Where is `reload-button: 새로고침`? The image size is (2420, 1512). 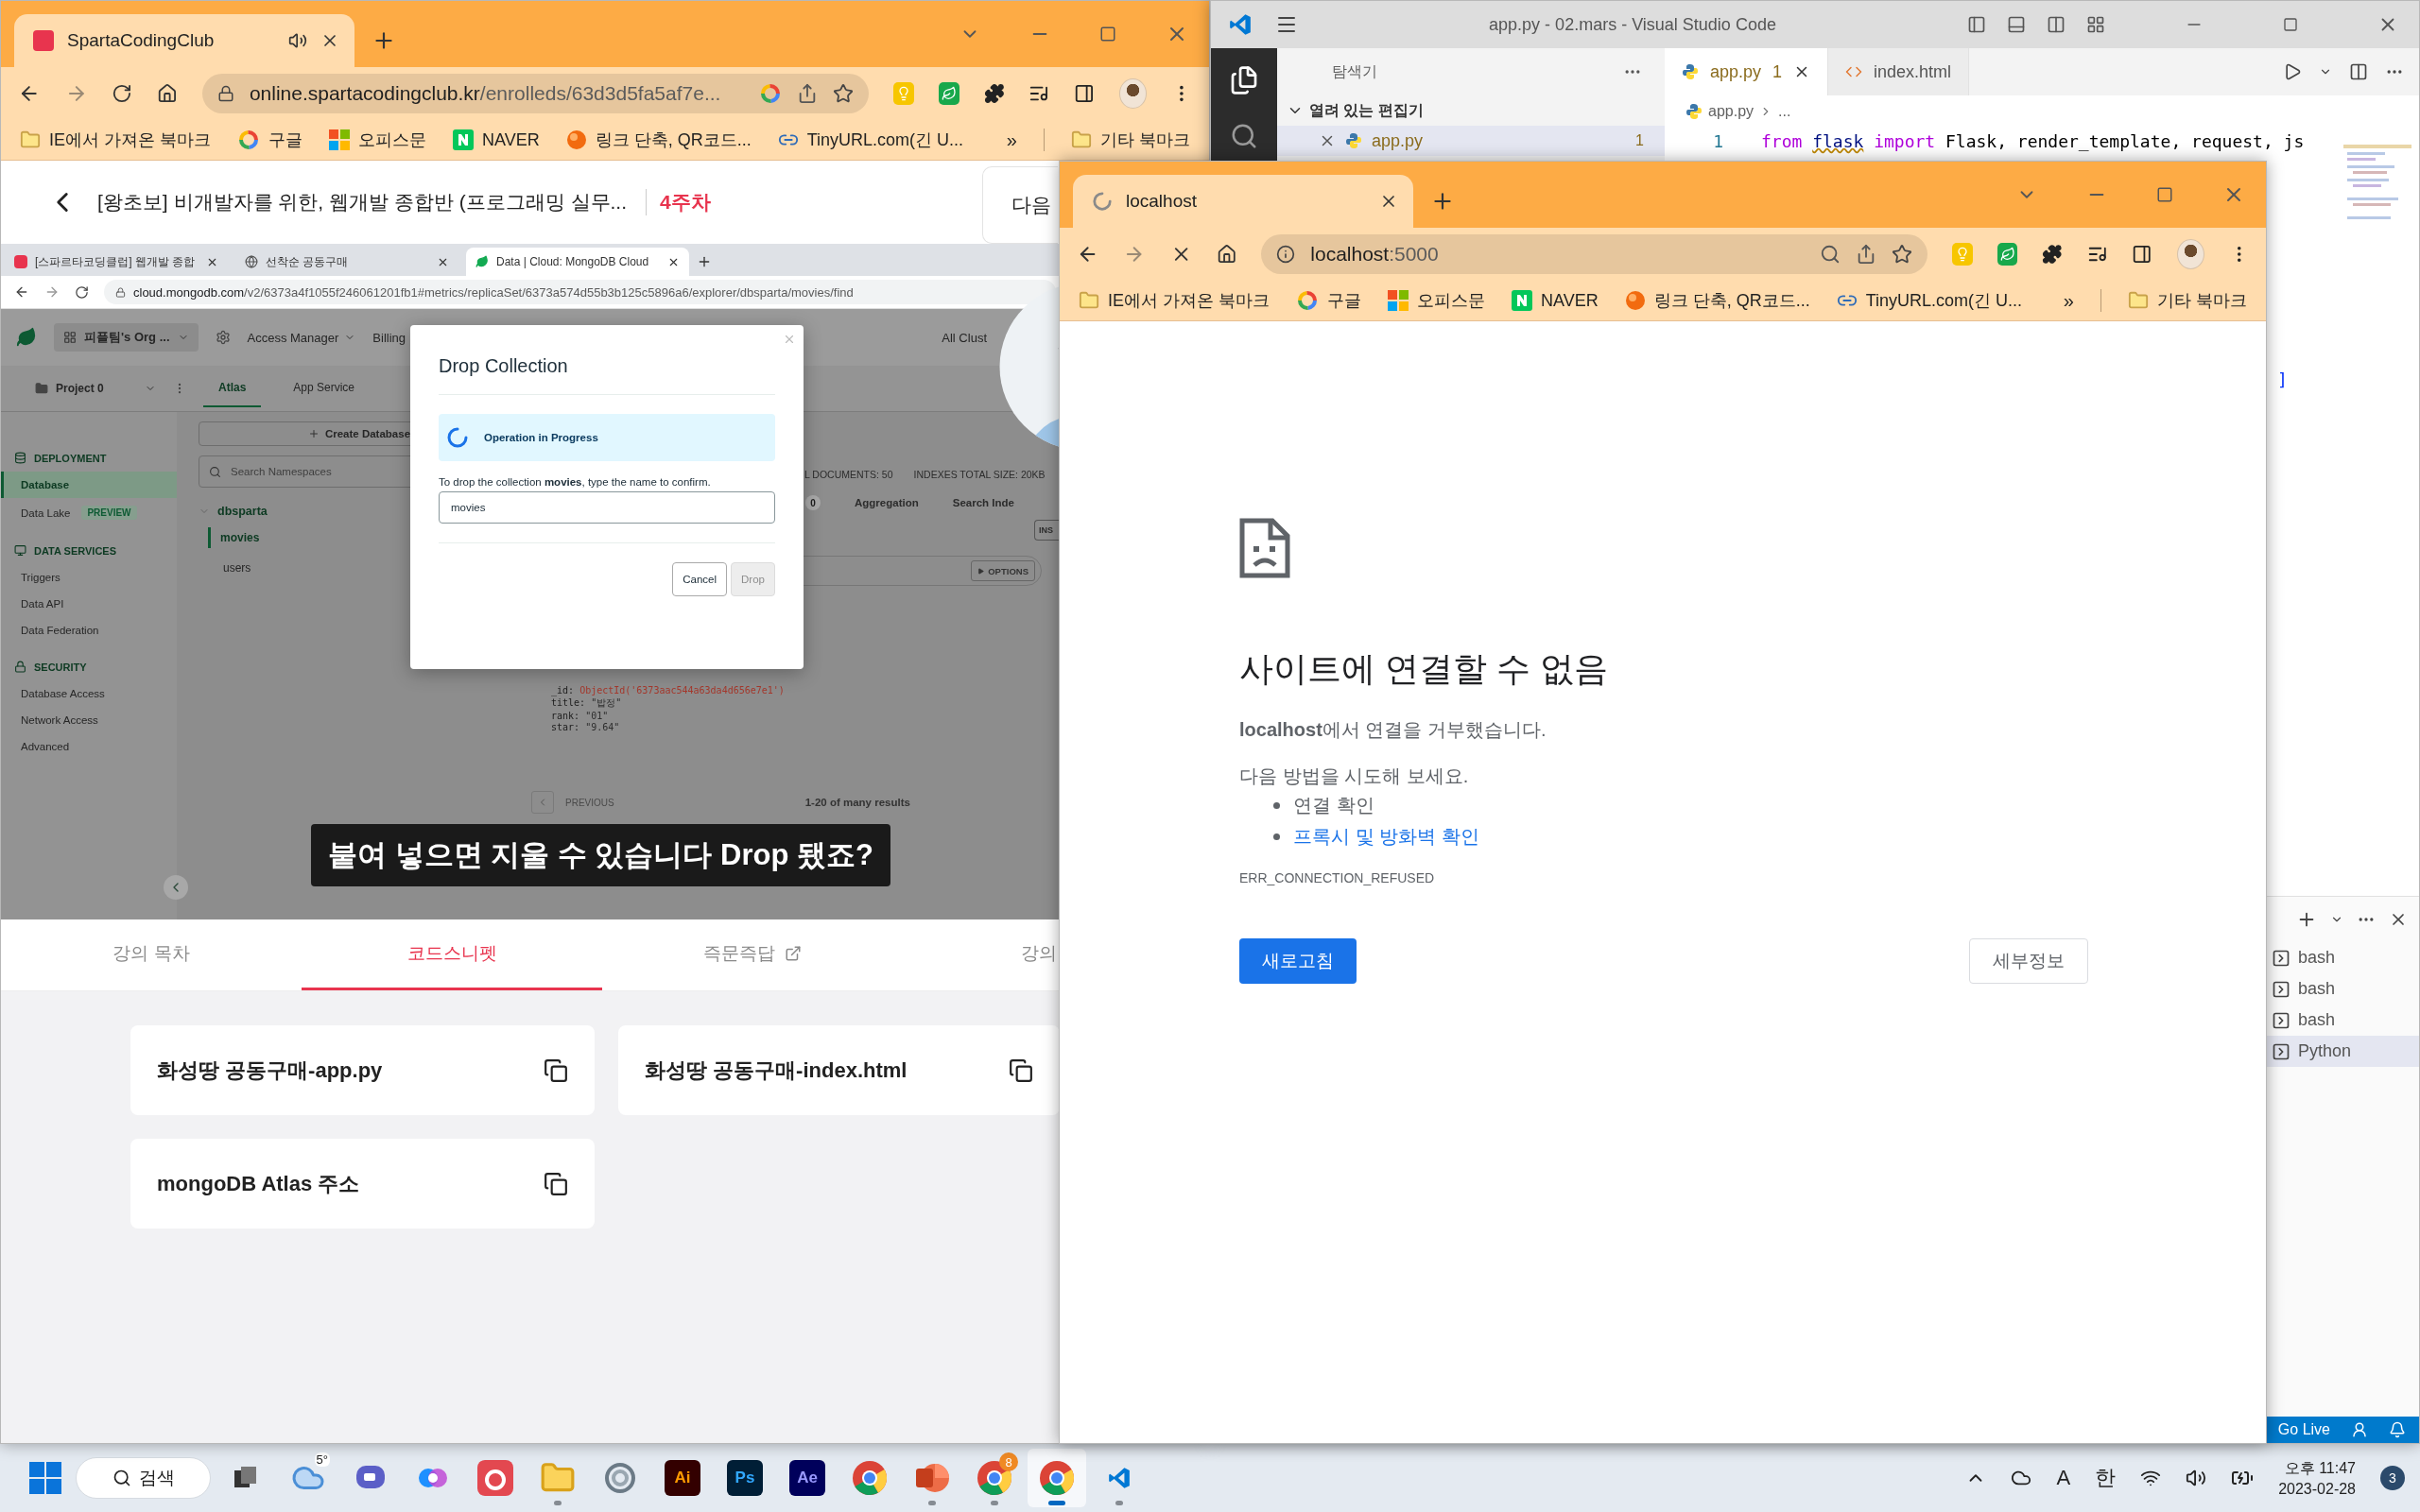
reload-button: 새로고침 is located at coordinates (1298, 961).